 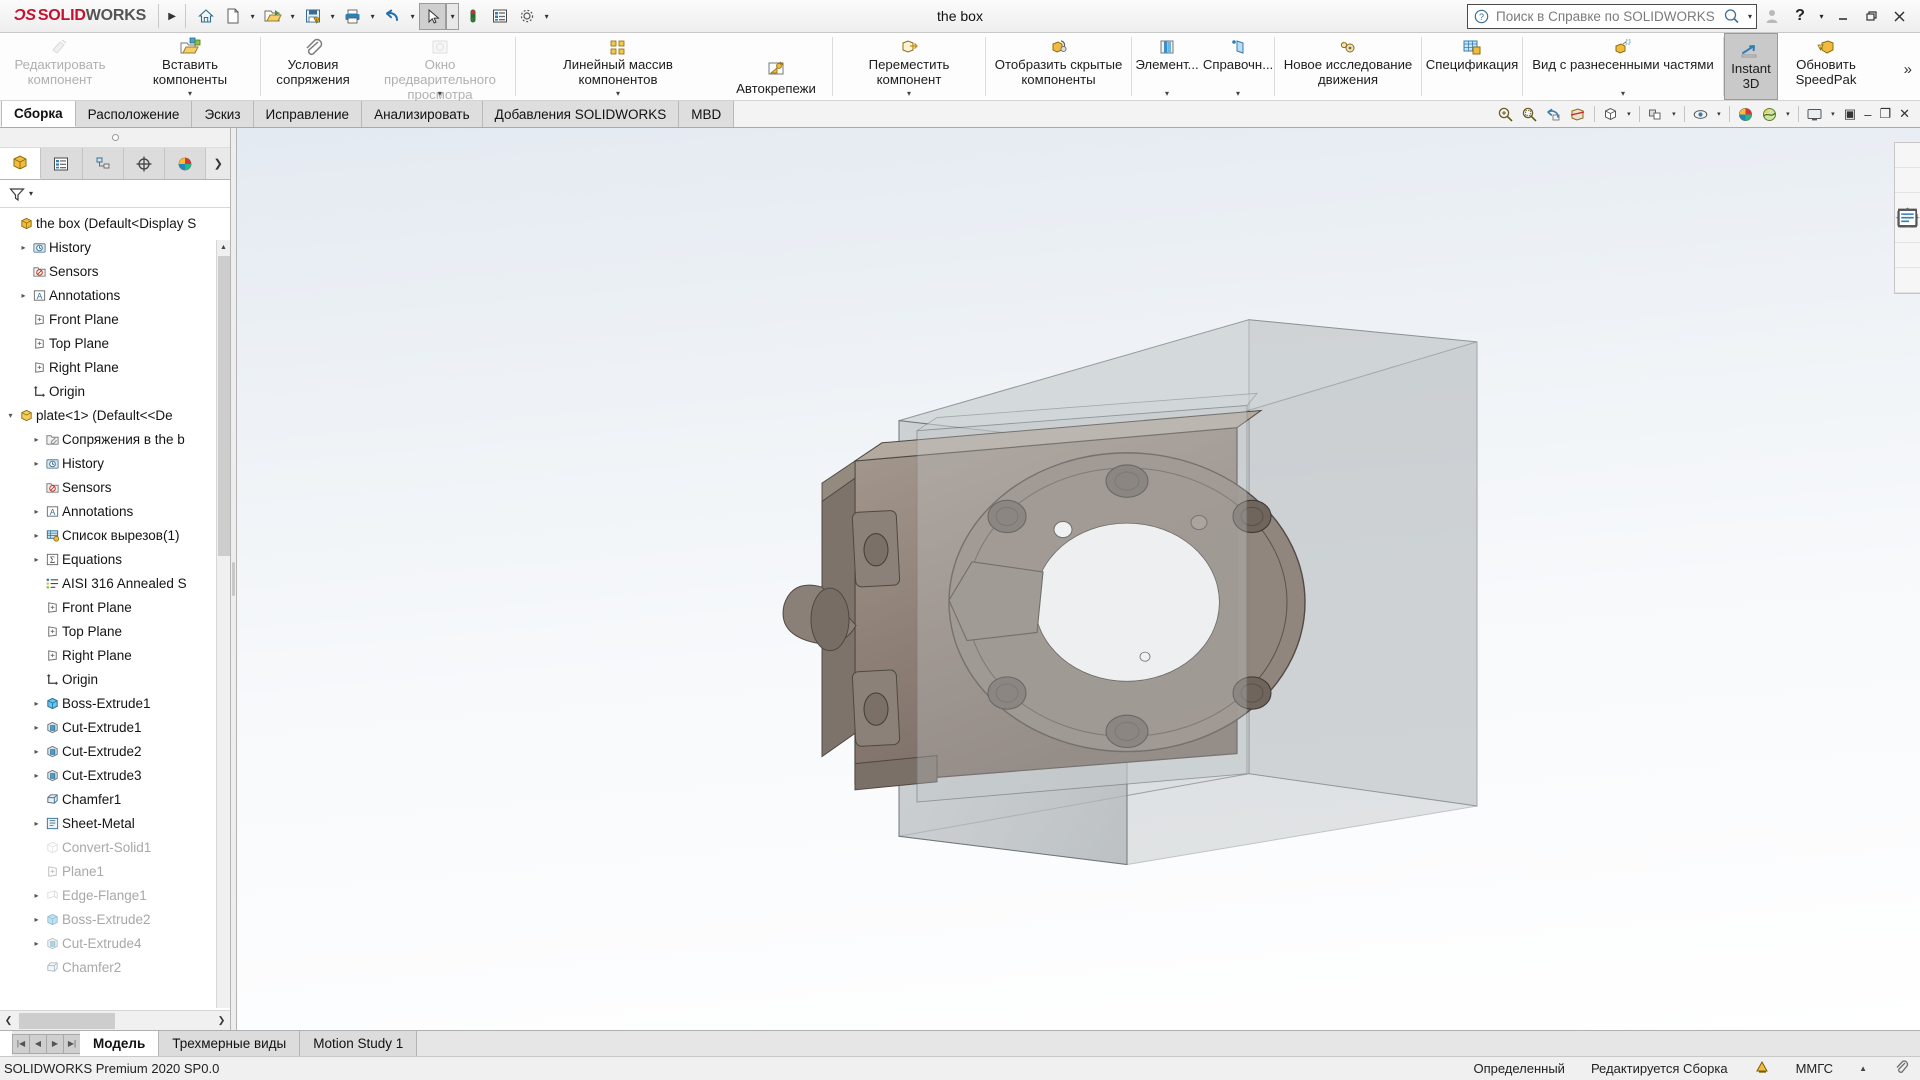 I want to click on tab-sketch: Эскиз, so click(x=223, y=114).